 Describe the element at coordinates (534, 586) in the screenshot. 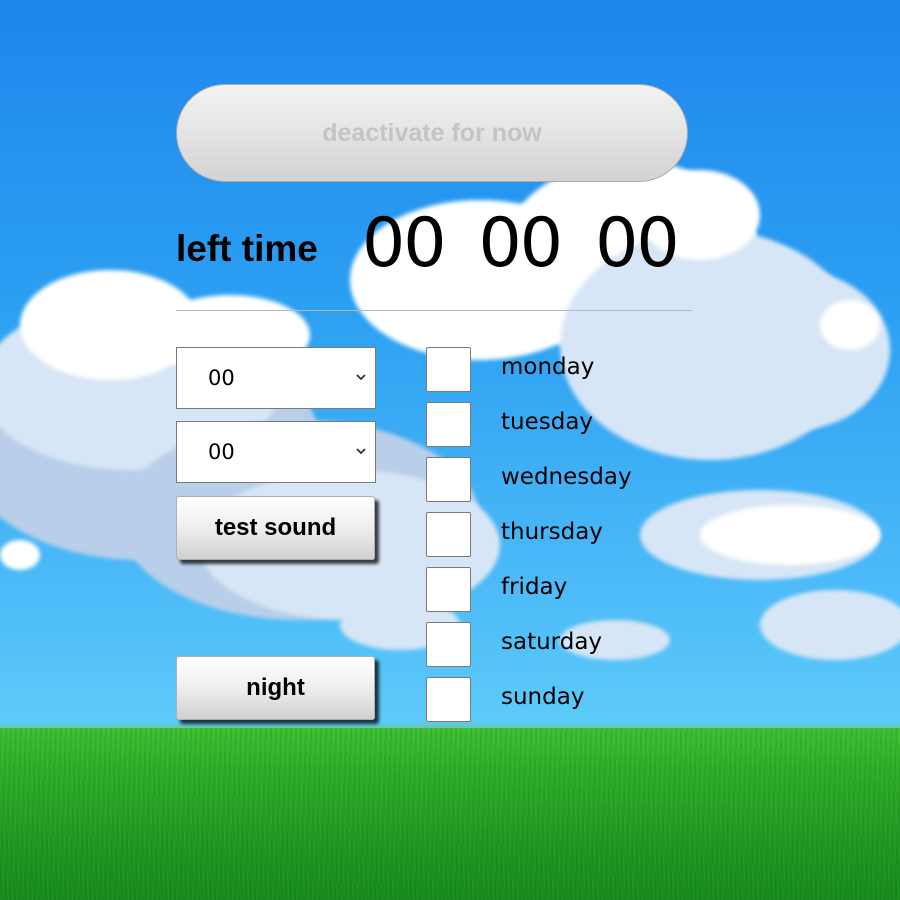

I see `day-label: friday` at that location.